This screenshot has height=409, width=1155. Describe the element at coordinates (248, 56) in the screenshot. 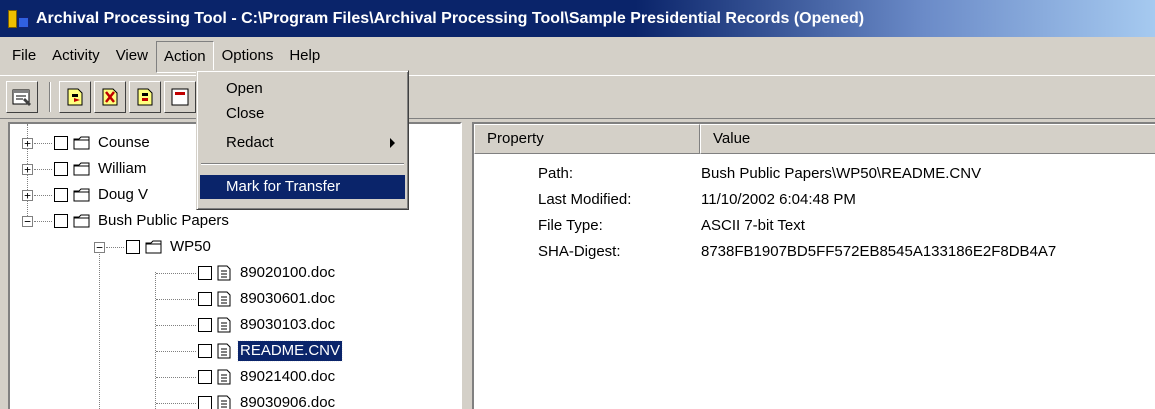

I see `menu-options: Options` at that location.